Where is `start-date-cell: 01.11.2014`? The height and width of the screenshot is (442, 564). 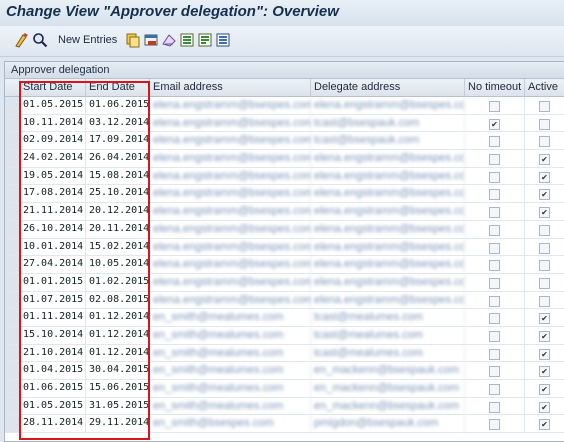 start-date-cell: 01.11.2014 is located at coordinates (53, 317).